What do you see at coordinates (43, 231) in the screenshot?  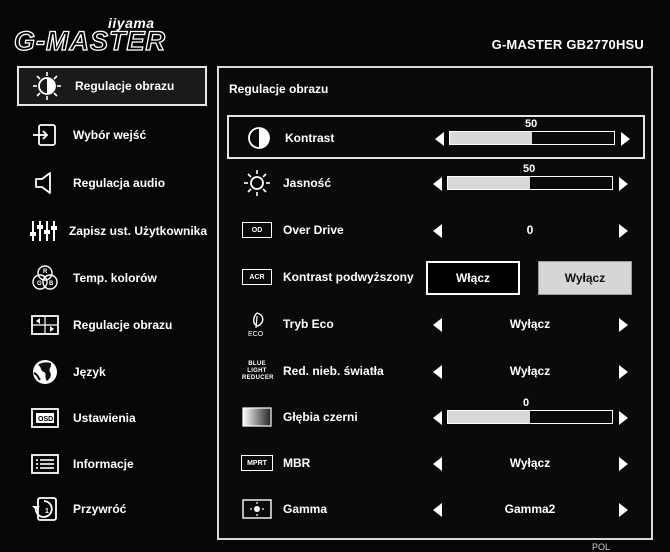 I see `sliders-icon` at bounding box center [43, 231].